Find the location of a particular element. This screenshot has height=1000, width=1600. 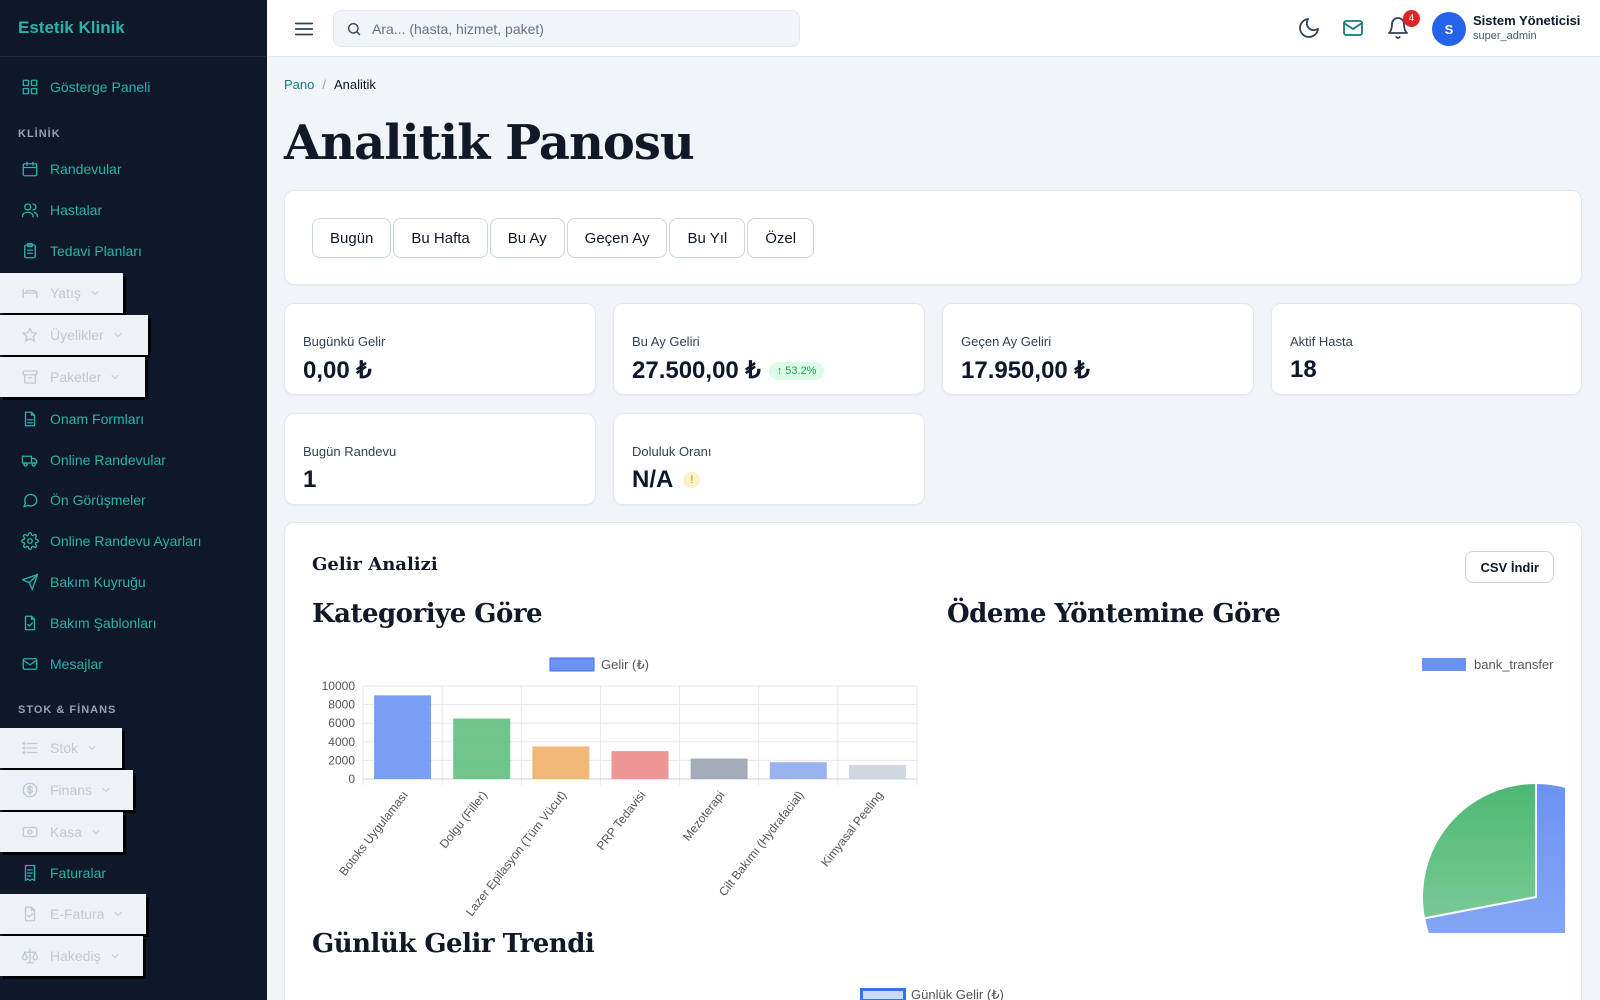

brand-logo: Estetik Klinik is located at coordinates (133, 28).